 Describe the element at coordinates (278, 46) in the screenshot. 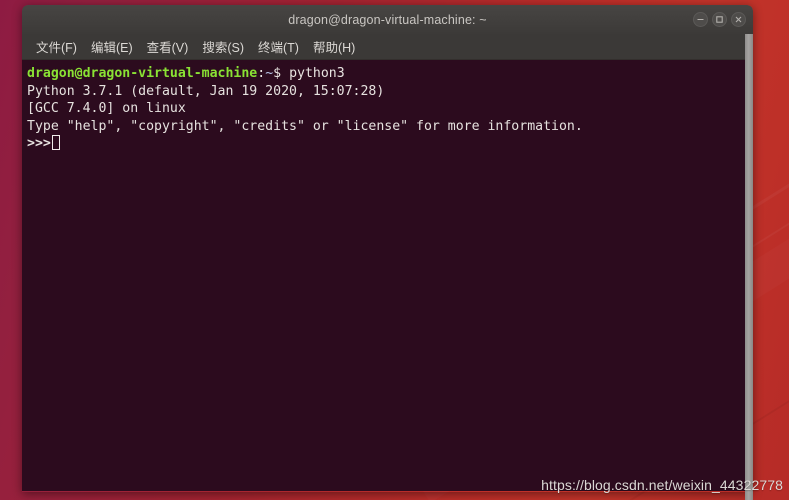

I see `menu-item-terminal: 终端(T)` at that location.